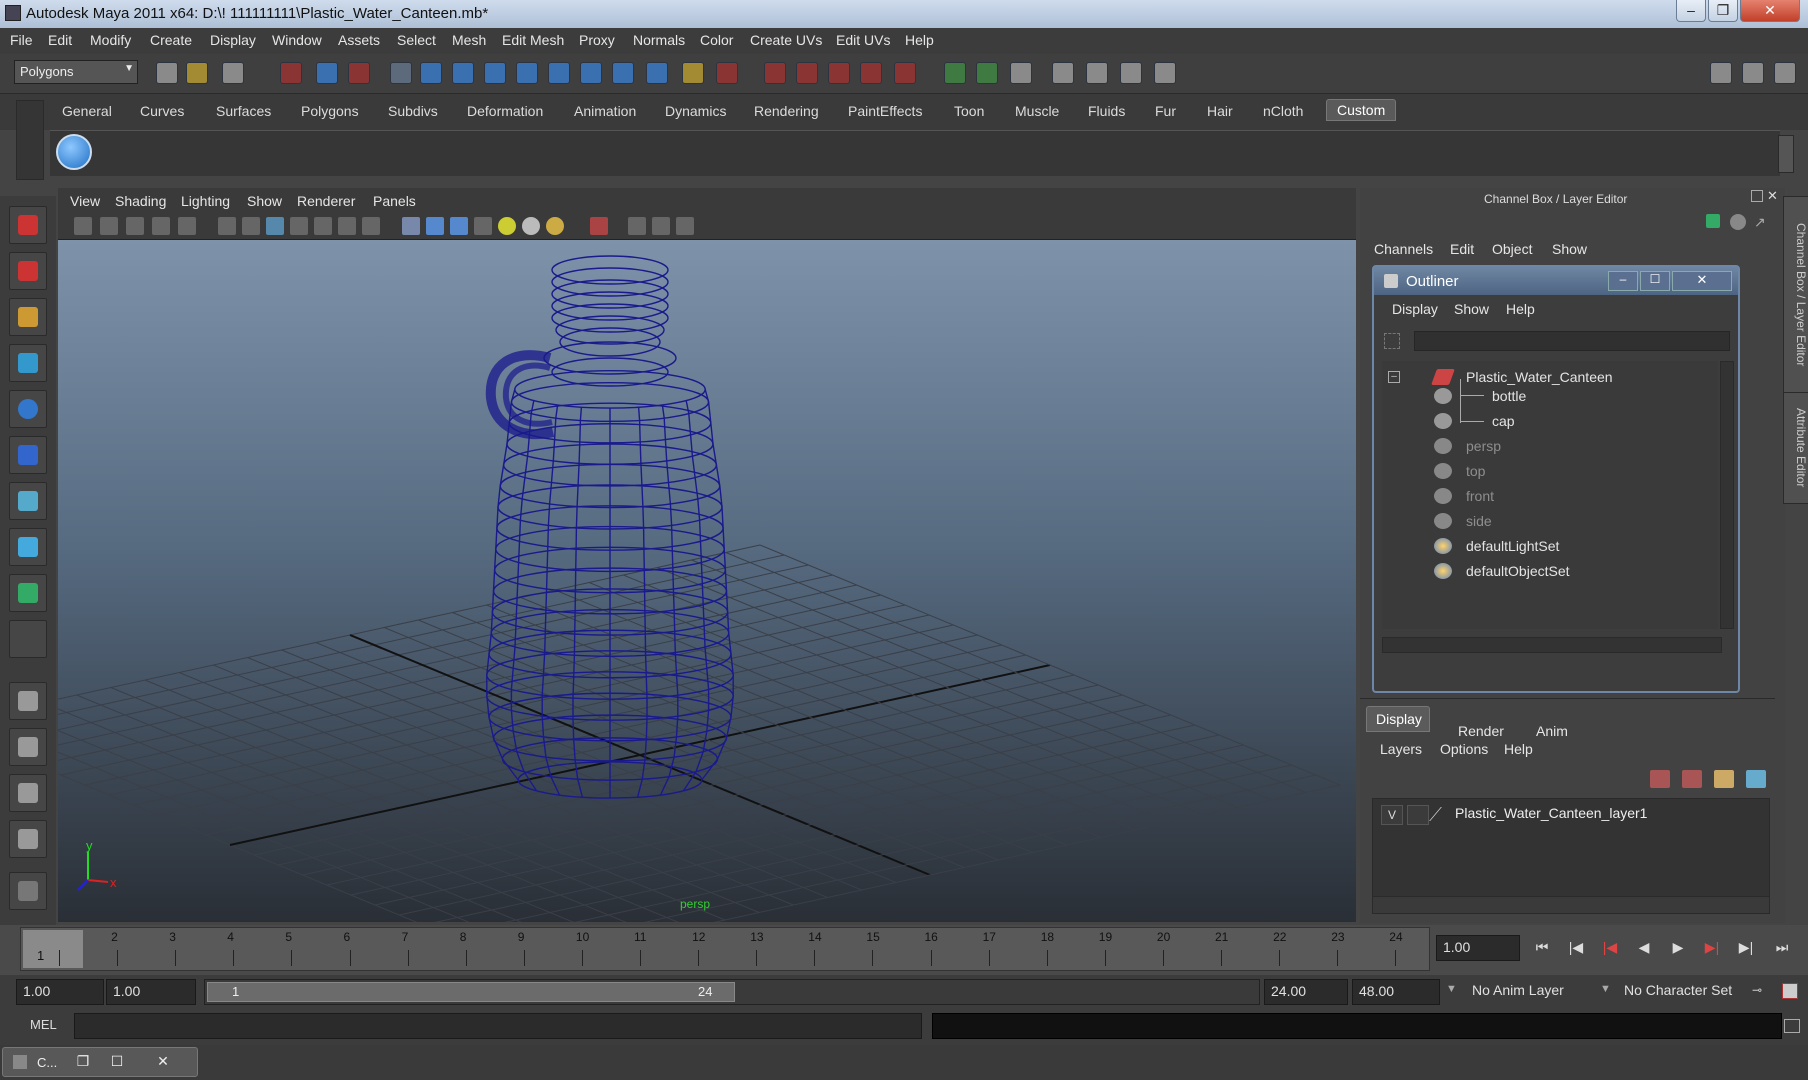 This screenshot has width=1808, height=1080. I want to click on snap-point-icon, so click(495, 73).